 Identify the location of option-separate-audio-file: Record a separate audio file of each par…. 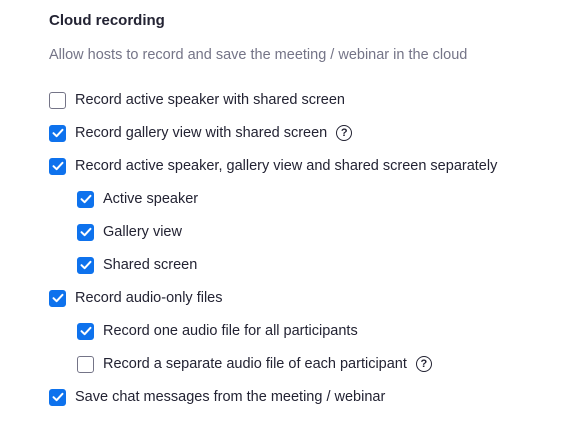
(254, 364).